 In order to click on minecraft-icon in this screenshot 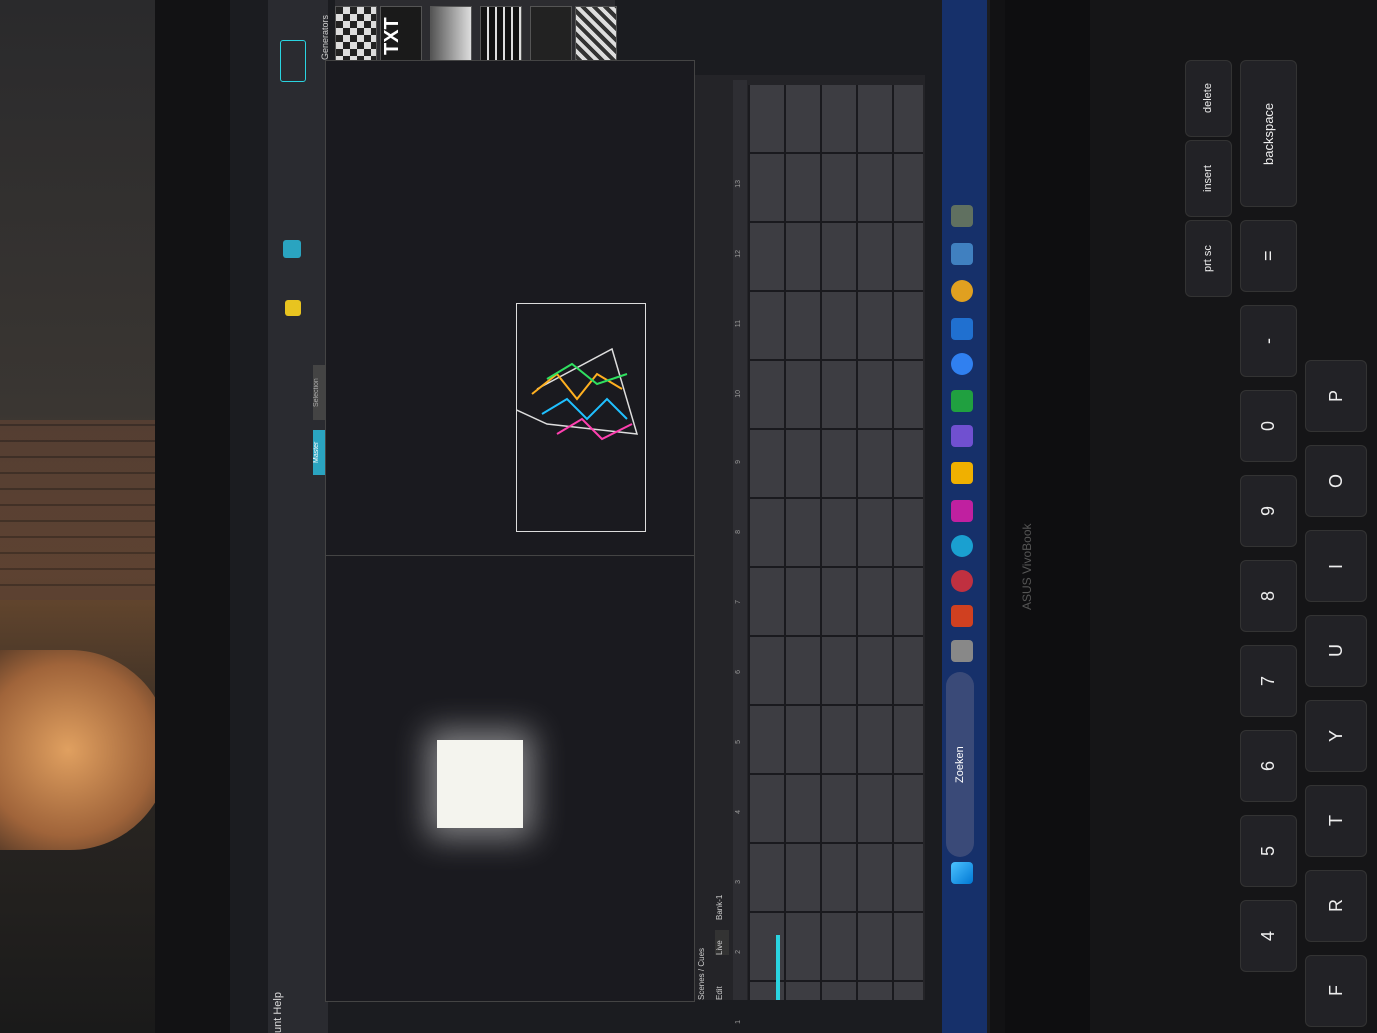, I will do `click(962, 401)`.